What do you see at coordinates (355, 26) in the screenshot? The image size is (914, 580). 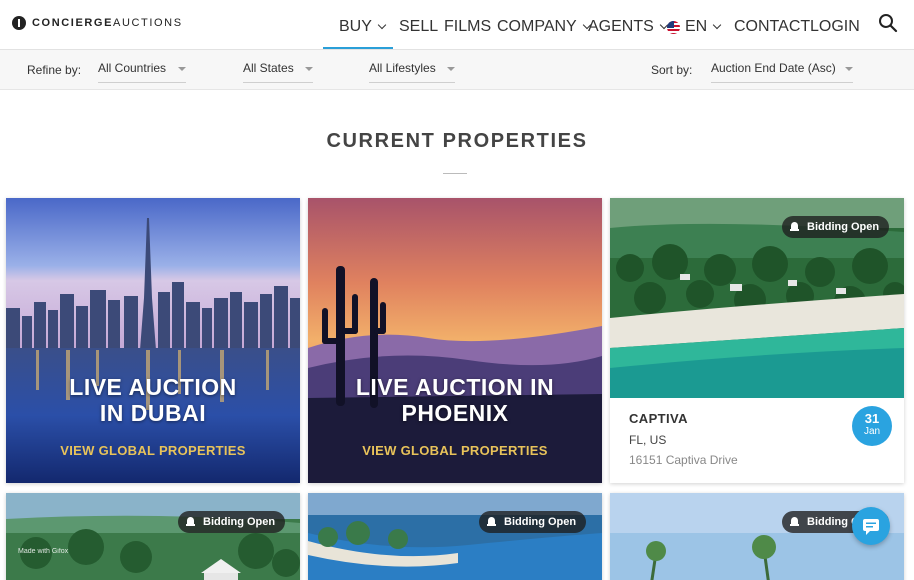 I see `nav-buy-label: BUY` at bounding box center [355, 26].